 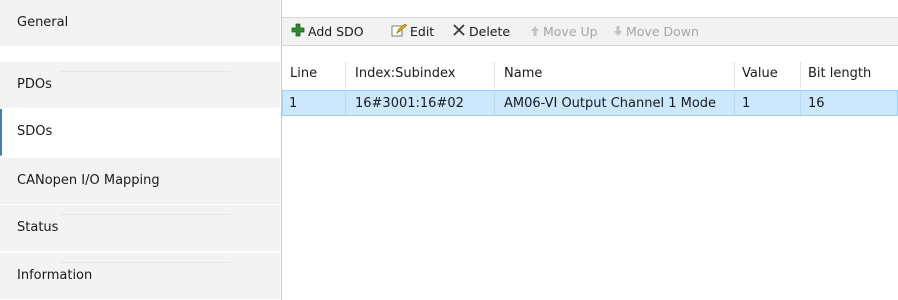 I want to click on edit-icon, so click(x=399, y=33).